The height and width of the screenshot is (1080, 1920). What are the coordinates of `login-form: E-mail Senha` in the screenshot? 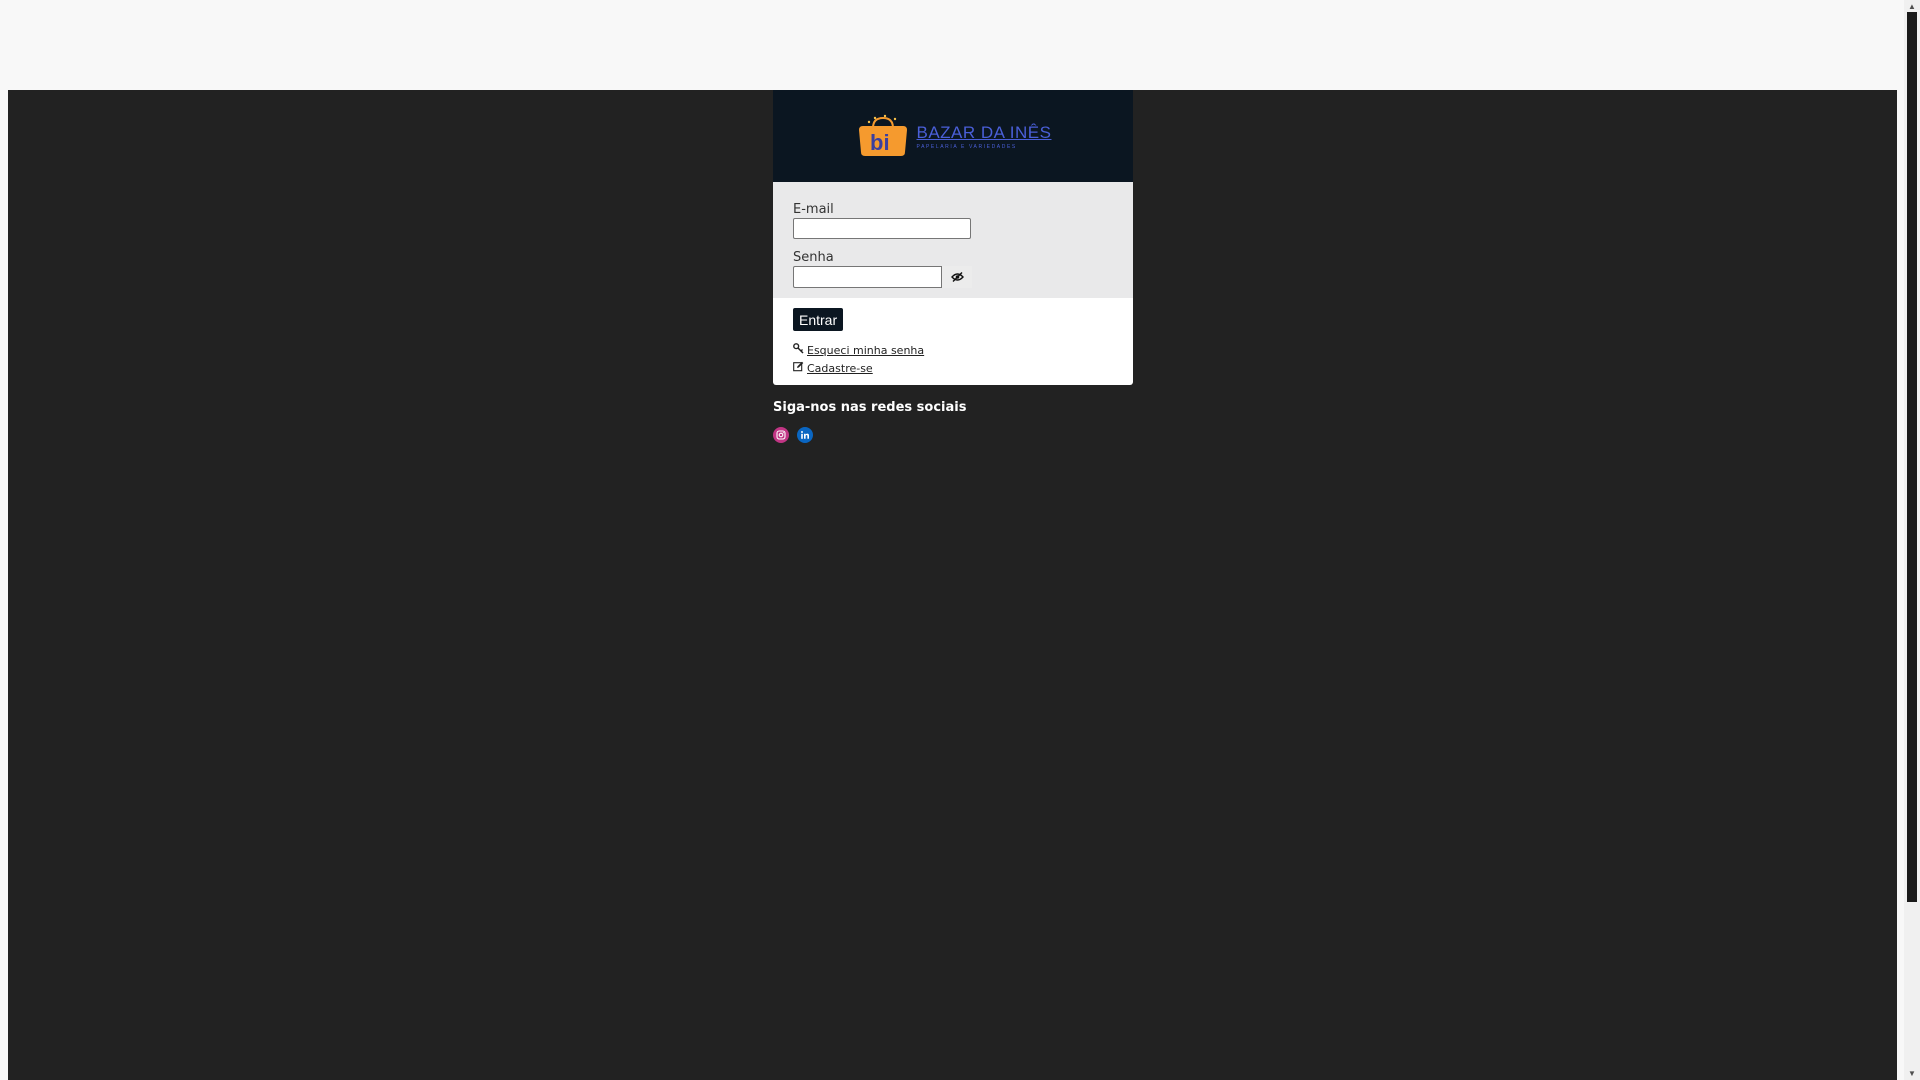 It's located at (953, 240).